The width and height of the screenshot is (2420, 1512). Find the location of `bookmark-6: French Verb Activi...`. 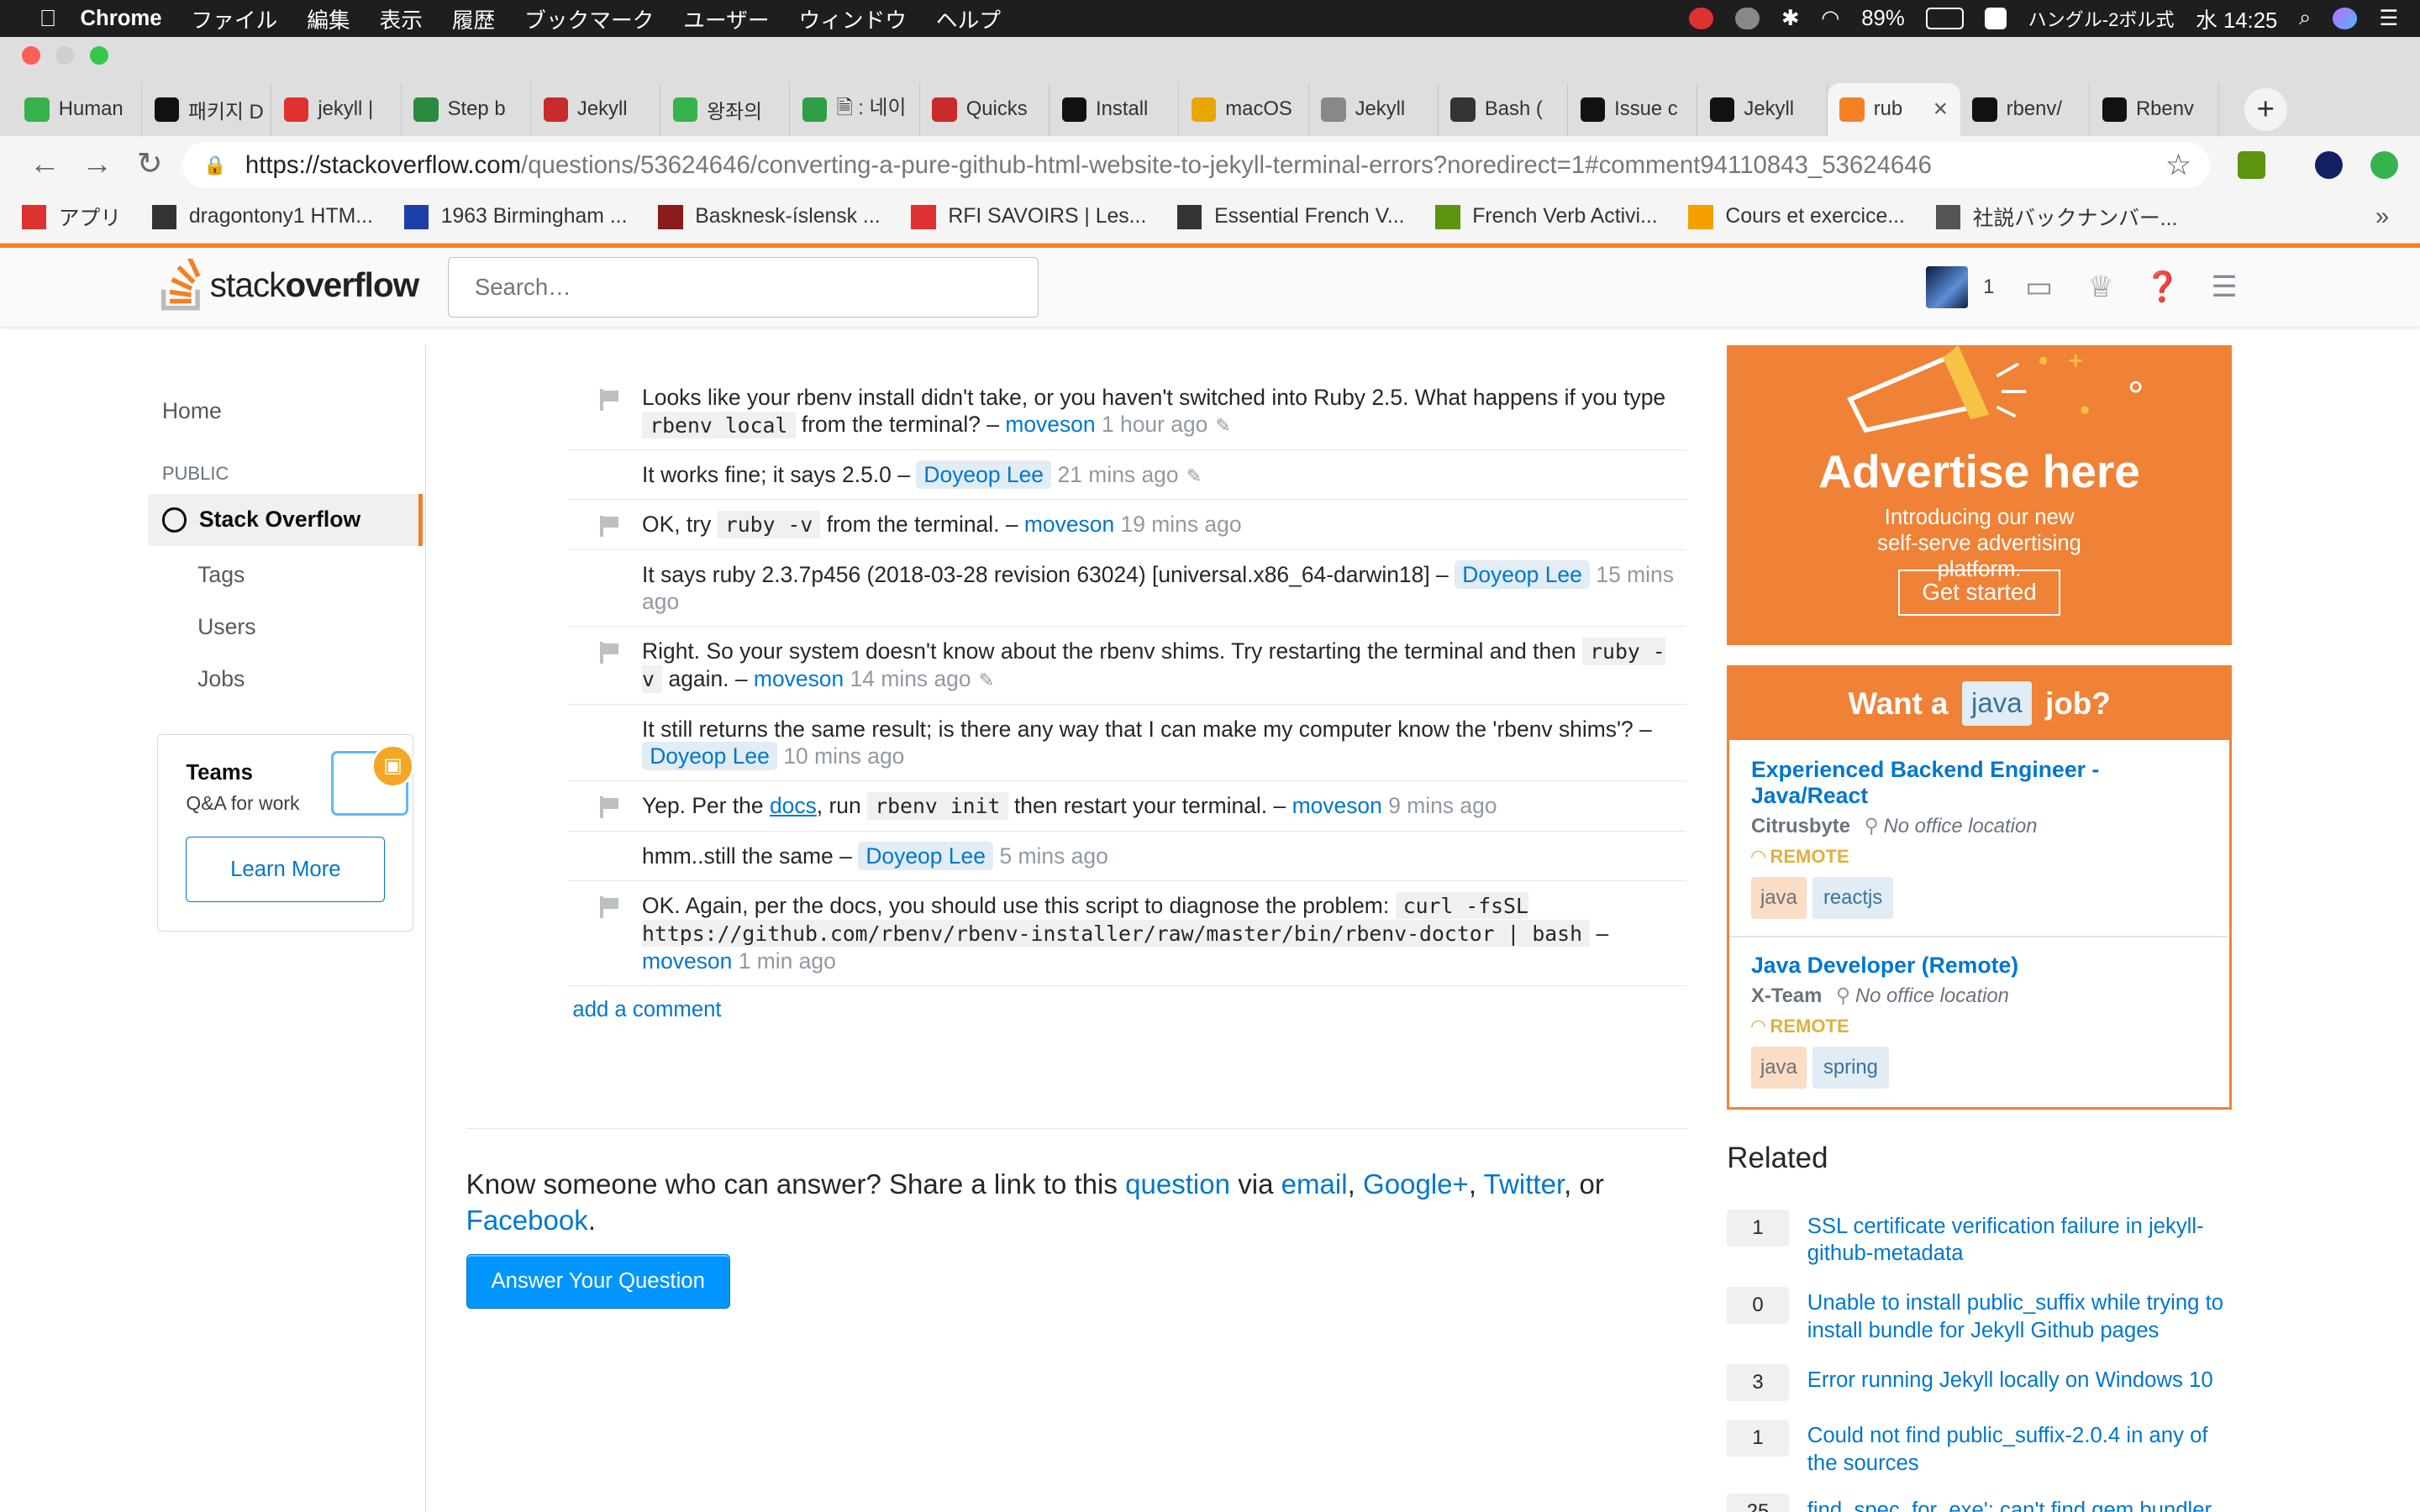

bookmark-6: French Verb Activi... is located at coordinates (1546, 217).